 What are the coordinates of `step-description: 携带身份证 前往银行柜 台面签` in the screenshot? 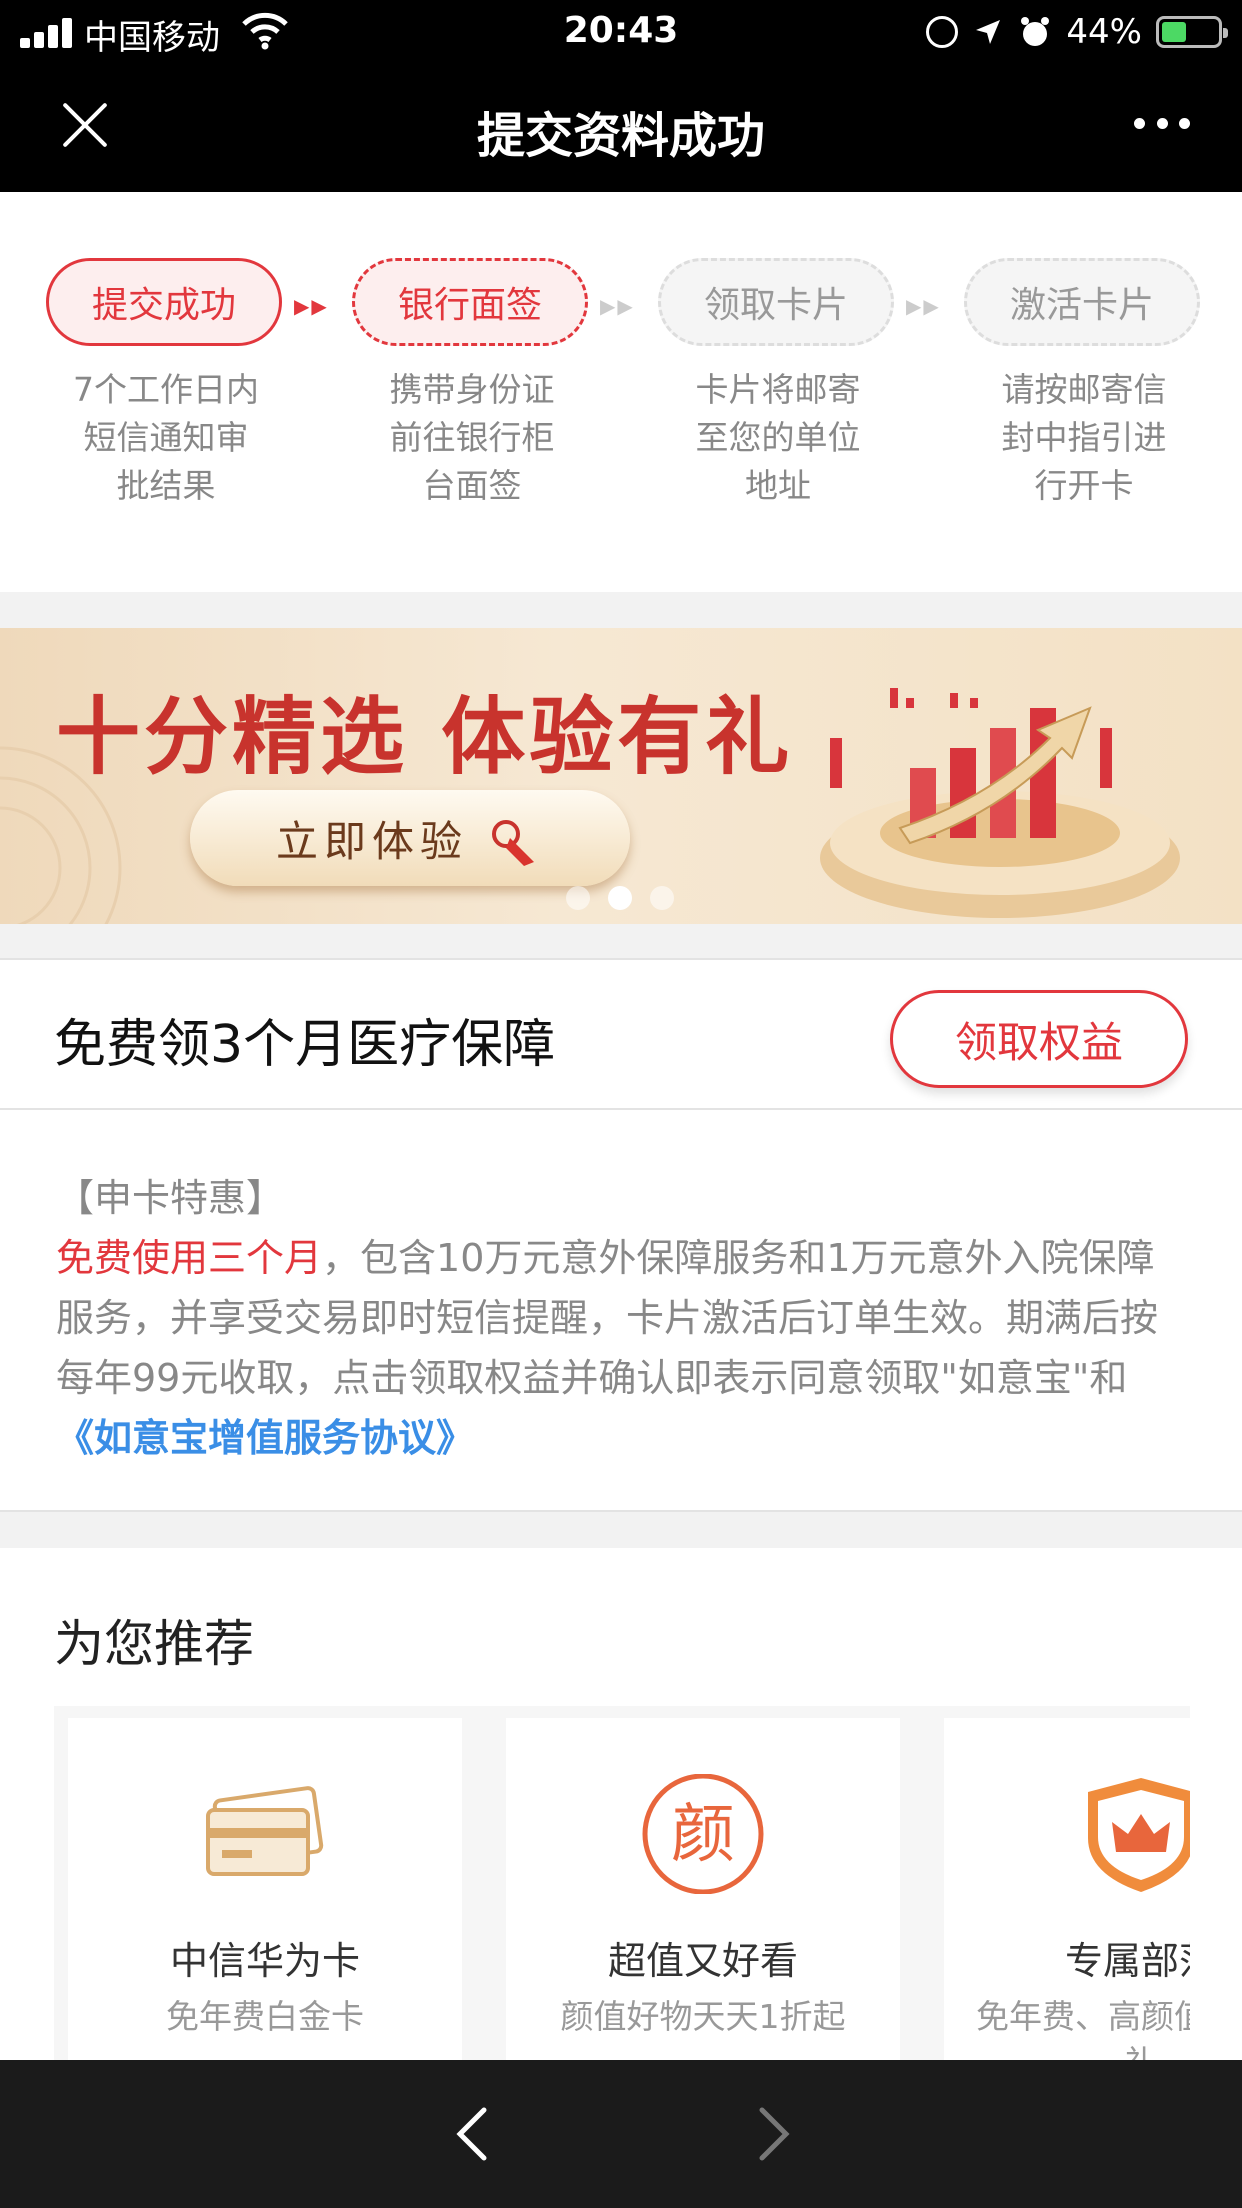 It's located at (472, 437).